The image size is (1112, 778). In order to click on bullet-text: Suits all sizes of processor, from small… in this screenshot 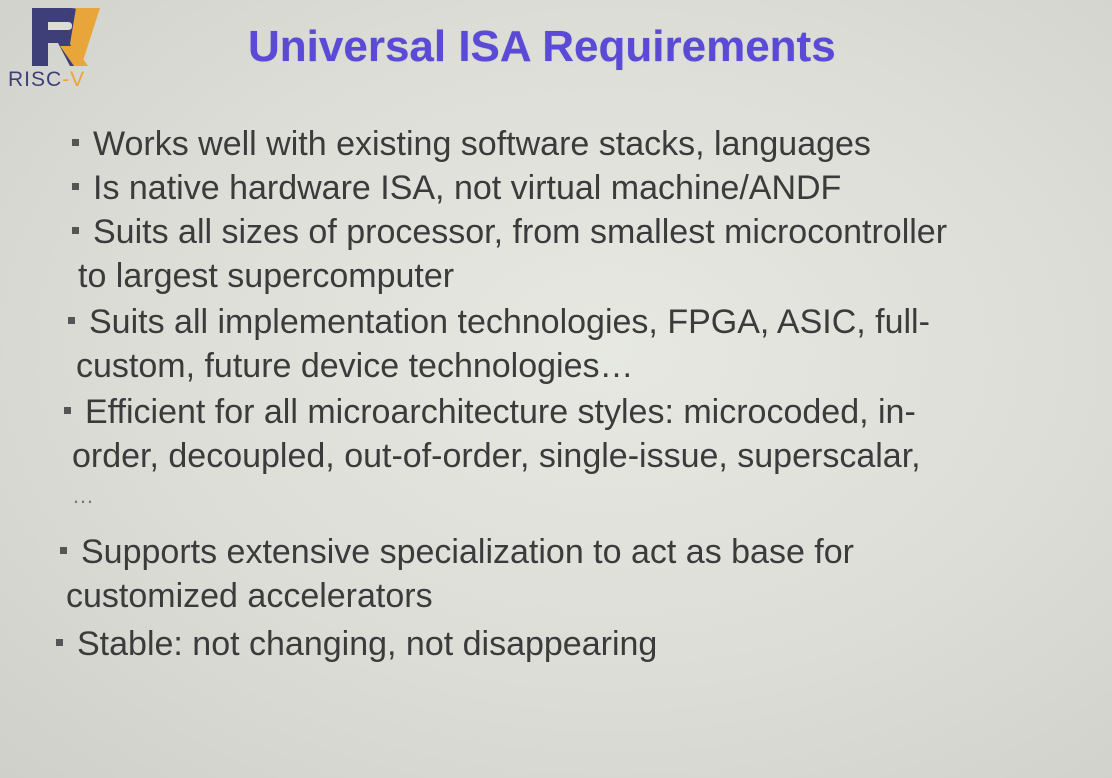, I will do `click(520, 232)`.